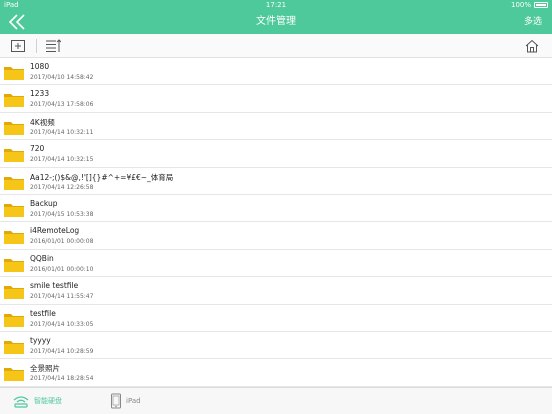 The image size is (552, 414). What do you see at coordinates (44, 203) in the screenshot?
I see `file-name: Backup` at bounding box center [44, 203].